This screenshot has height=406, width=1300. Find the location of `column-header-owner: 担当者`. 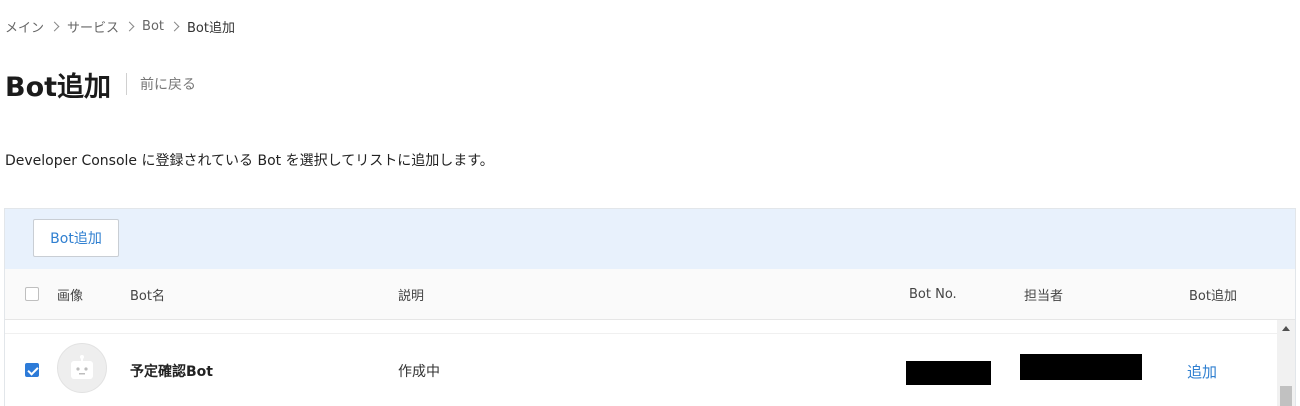

column-header-owner: 担当者 is located at coordinates (1044, 296).